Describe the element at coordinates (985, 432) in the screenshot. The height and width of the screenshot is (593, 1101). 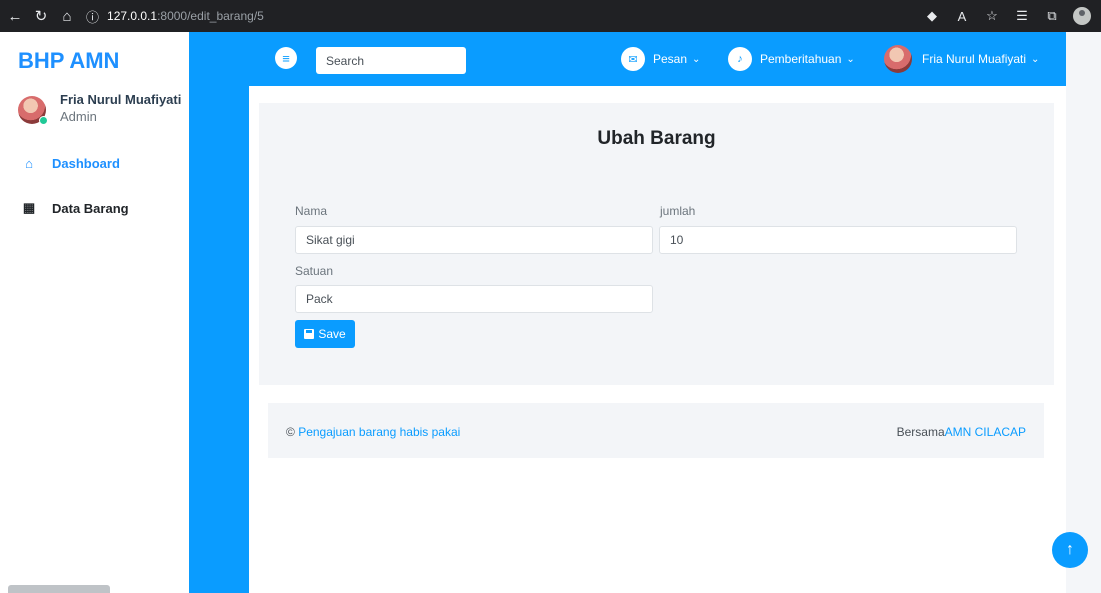
I see `footer-org-link: AMN CILACAP` at that location.